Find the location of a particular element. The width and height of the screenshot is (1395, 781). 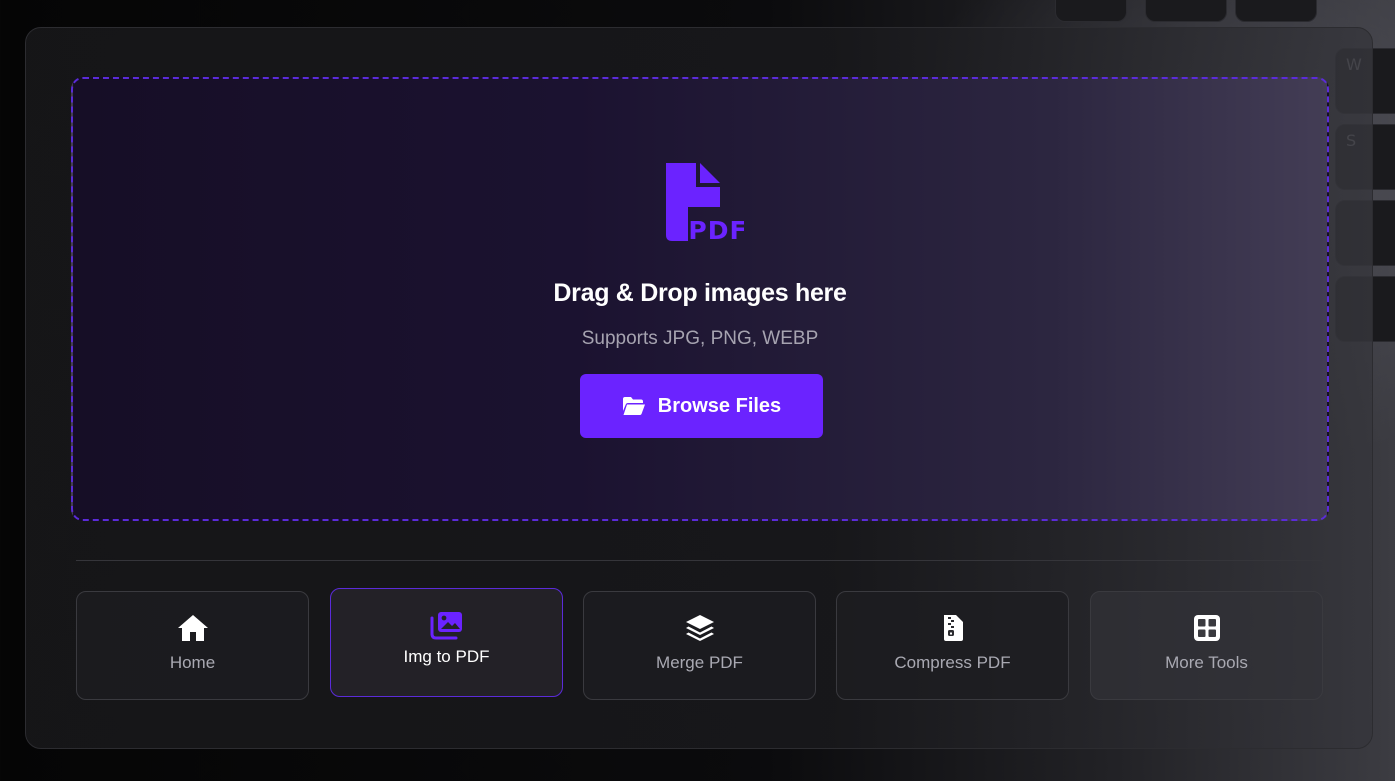

browse-files-button: Browse Files is located at coordinates (701, 406).